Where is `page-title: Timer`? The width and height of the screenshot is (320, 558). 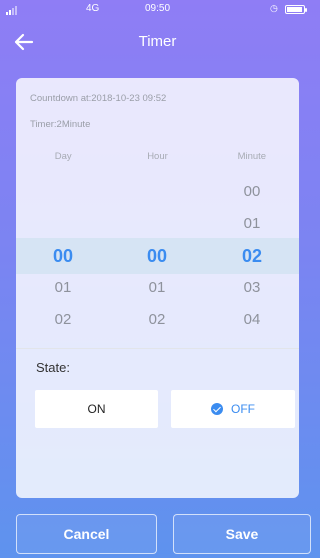 page-title: Timer is located at coordinates (157, 41).